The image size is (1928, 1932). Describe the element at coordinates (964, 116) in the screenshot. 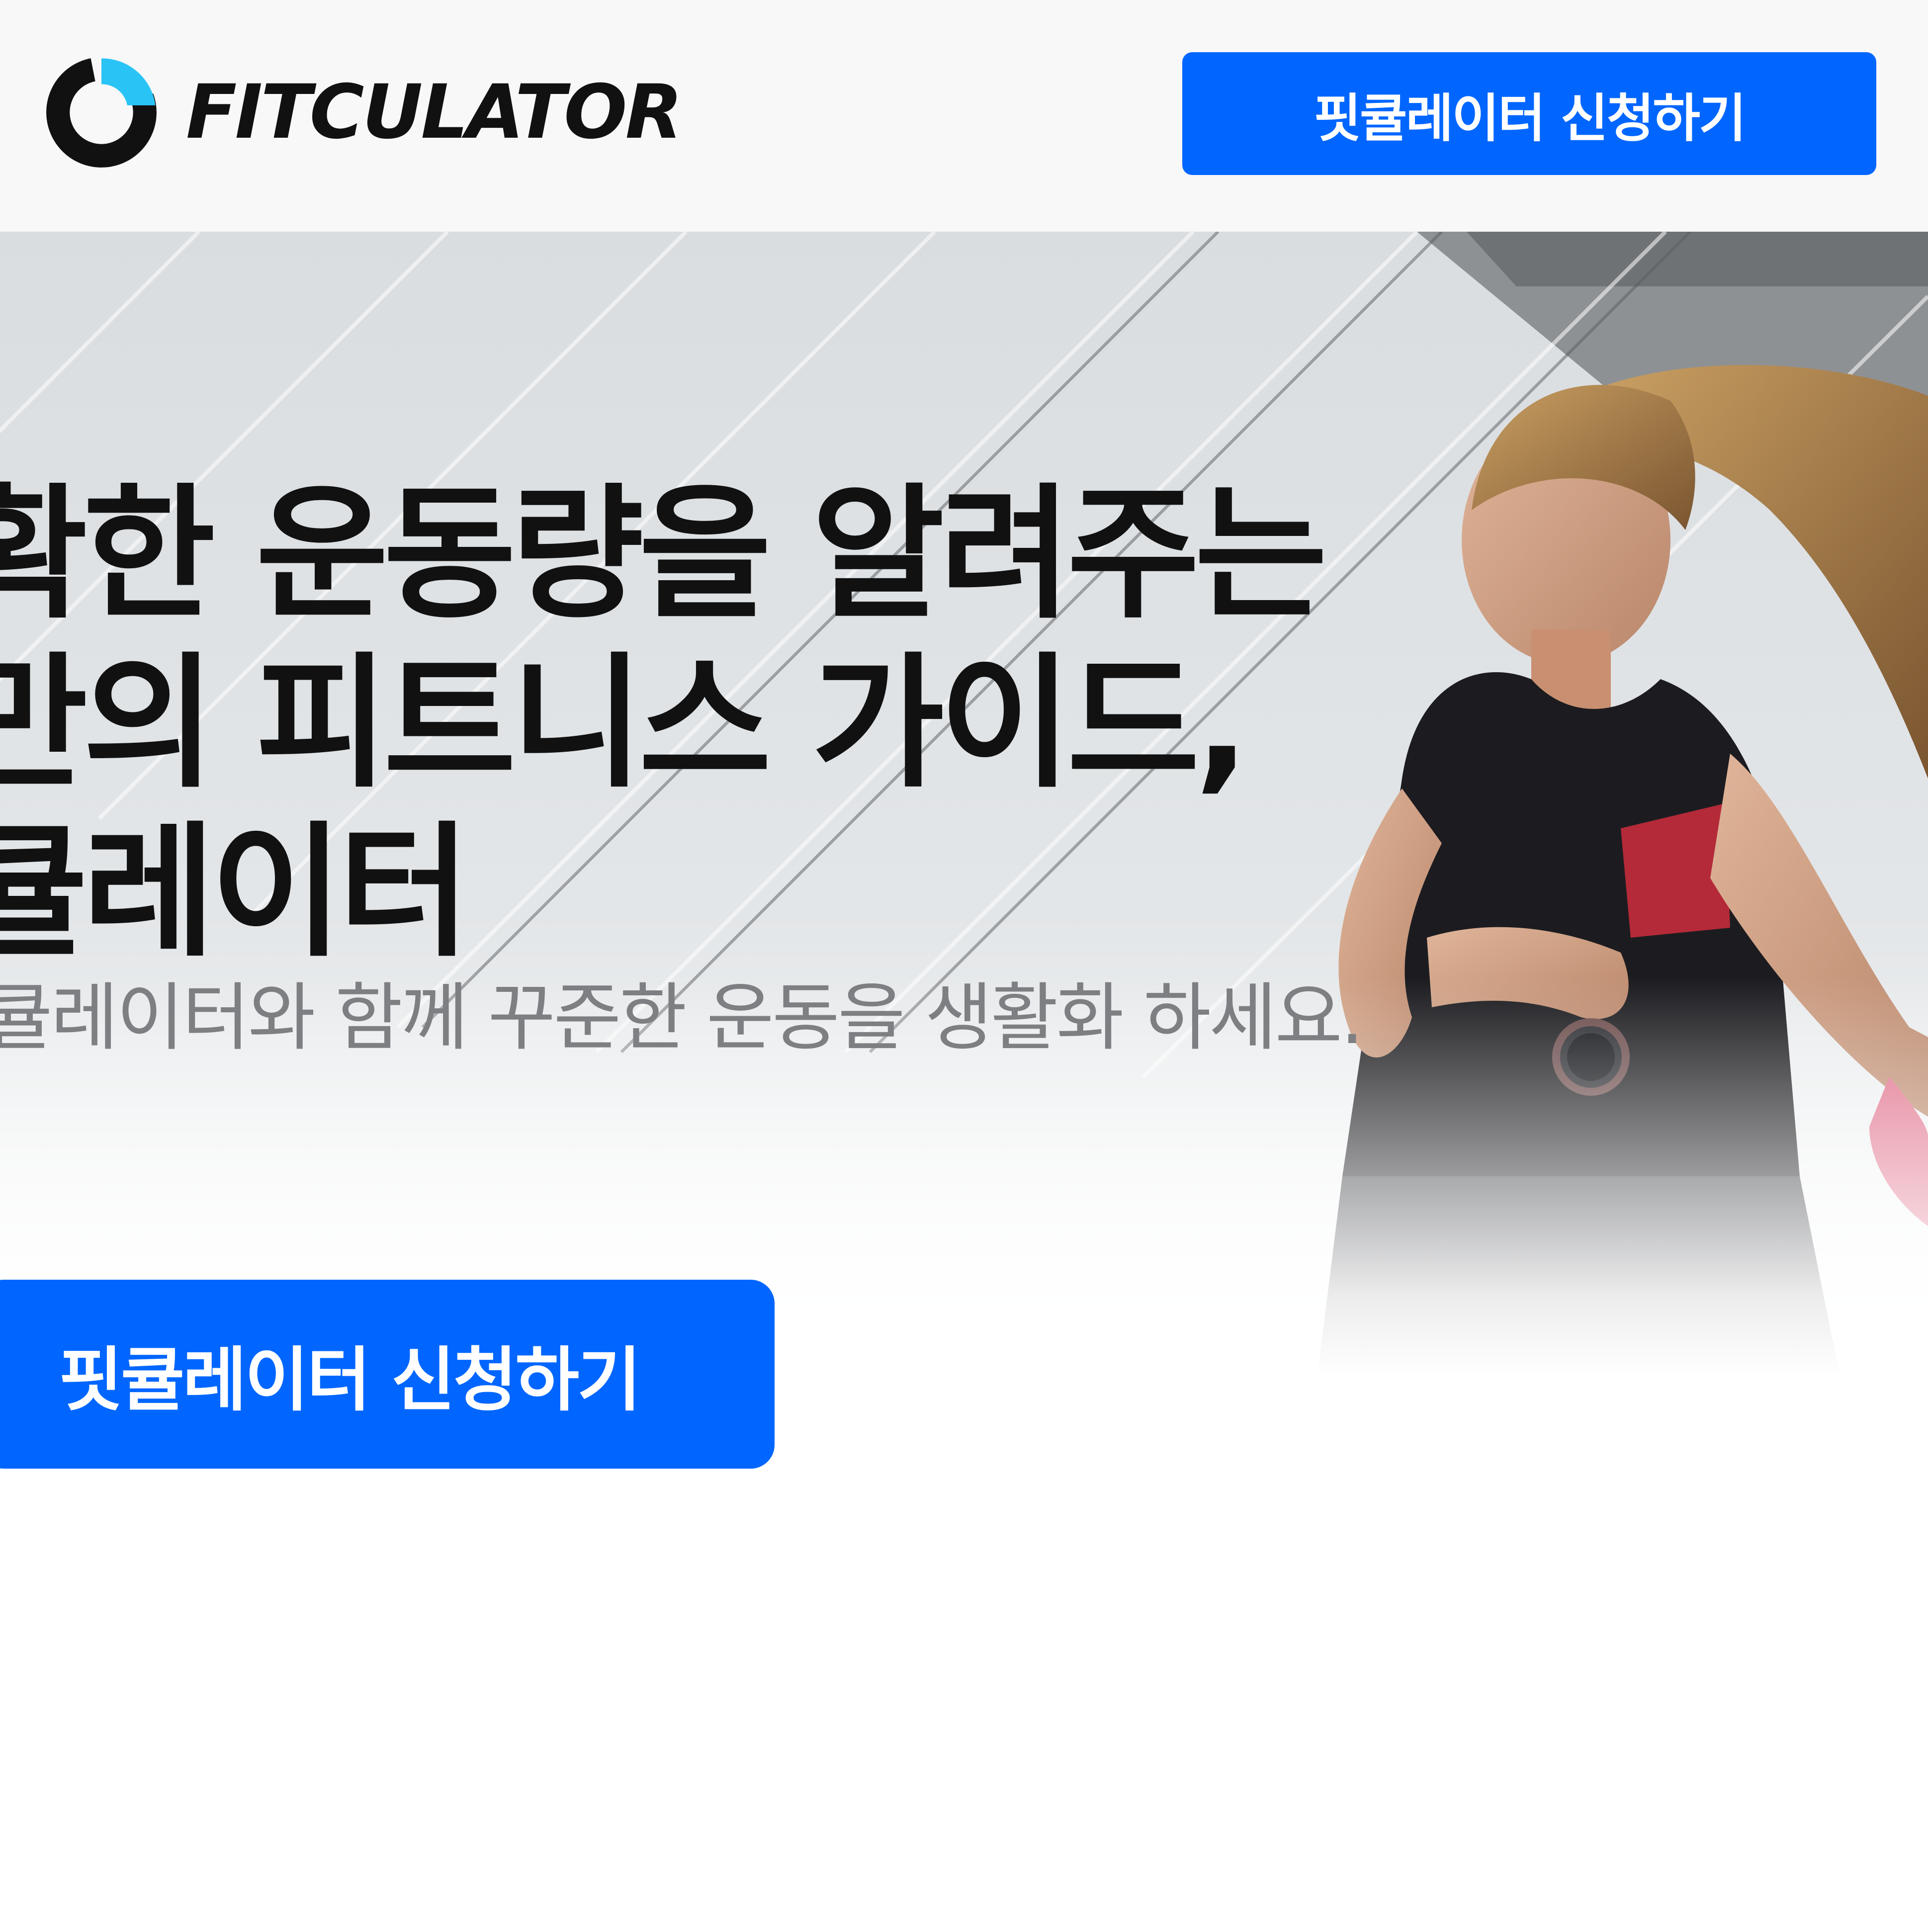

I see `site-header: FITCULATOR 핏큘레이터 신청하기` at that location.